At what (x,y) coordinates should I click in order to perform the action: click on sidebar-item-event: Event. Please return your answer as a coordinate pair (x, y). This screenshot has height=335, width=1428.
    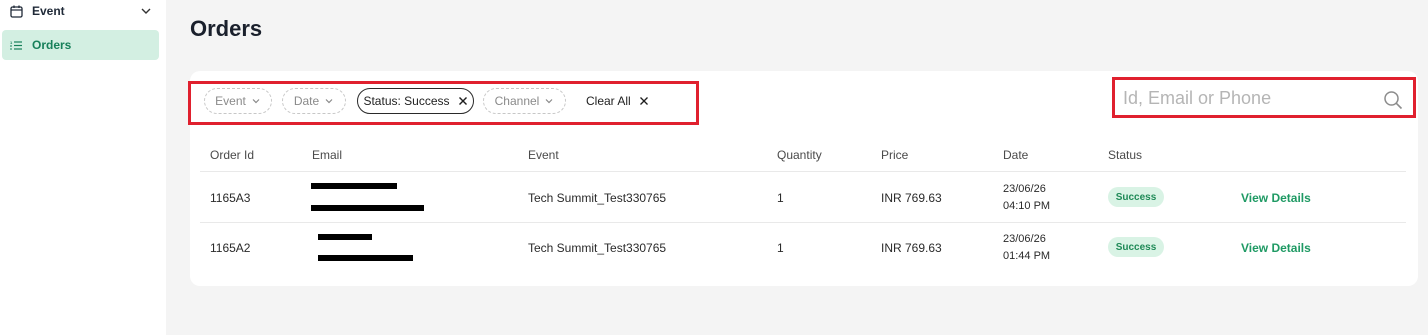
    Looking at the image, I should click on (80, 13).